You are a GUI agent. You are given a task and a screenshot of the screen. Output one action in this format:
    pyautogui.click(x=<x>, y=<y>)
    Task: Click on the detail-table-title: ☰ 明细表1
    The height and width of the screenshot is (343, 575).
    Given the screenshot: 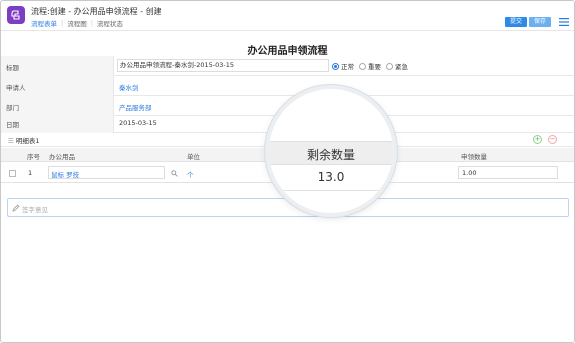 What is the action you would take?
    pyautogui.click(x=24, y=140)
    